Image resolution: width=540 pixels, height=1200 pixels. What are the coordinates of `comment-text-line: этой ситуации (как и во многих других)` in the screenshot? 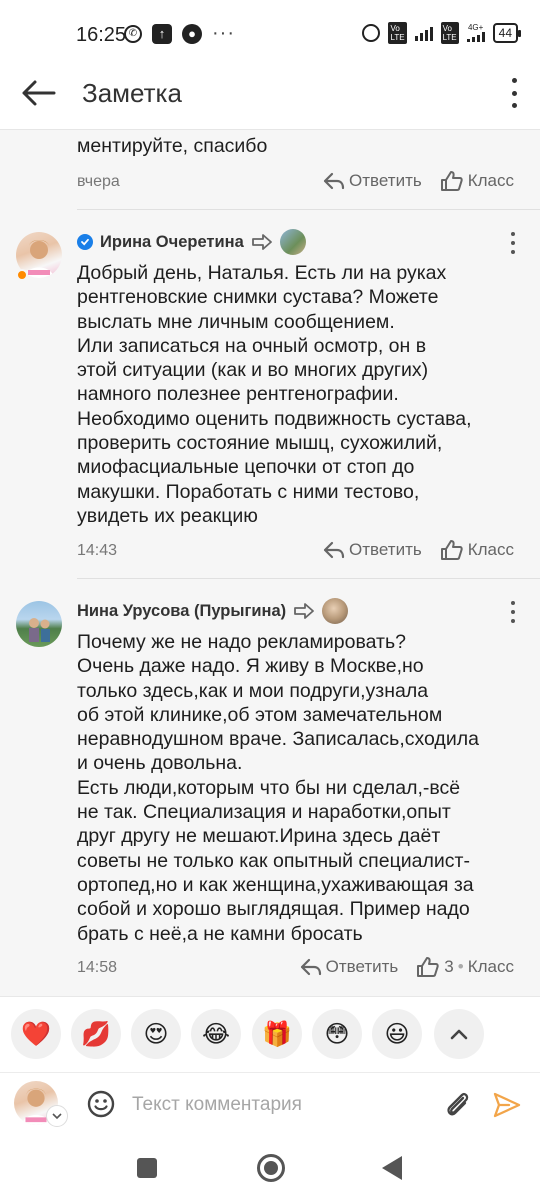 It's located at (253, 370).